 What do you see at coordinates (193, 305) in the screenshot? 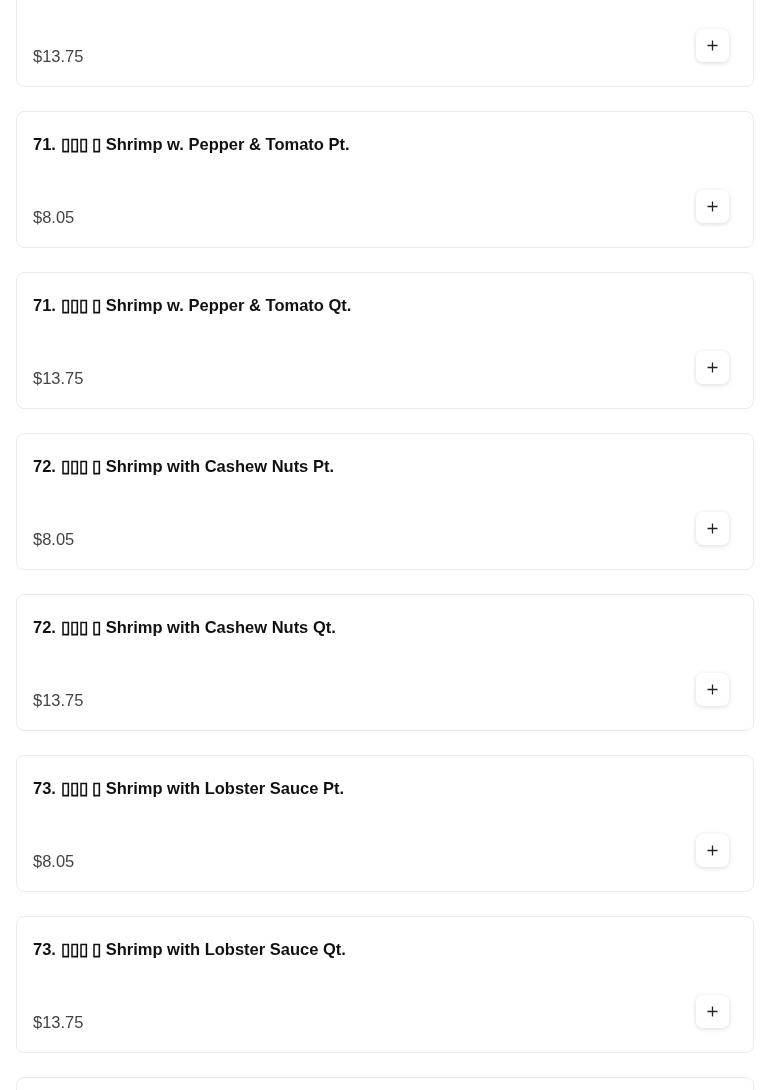
I see `item-title: 71. ▯▯▯ ▯ Shrimp w. Pepper & Tomato Qt.` at bounding box center [193, 305].